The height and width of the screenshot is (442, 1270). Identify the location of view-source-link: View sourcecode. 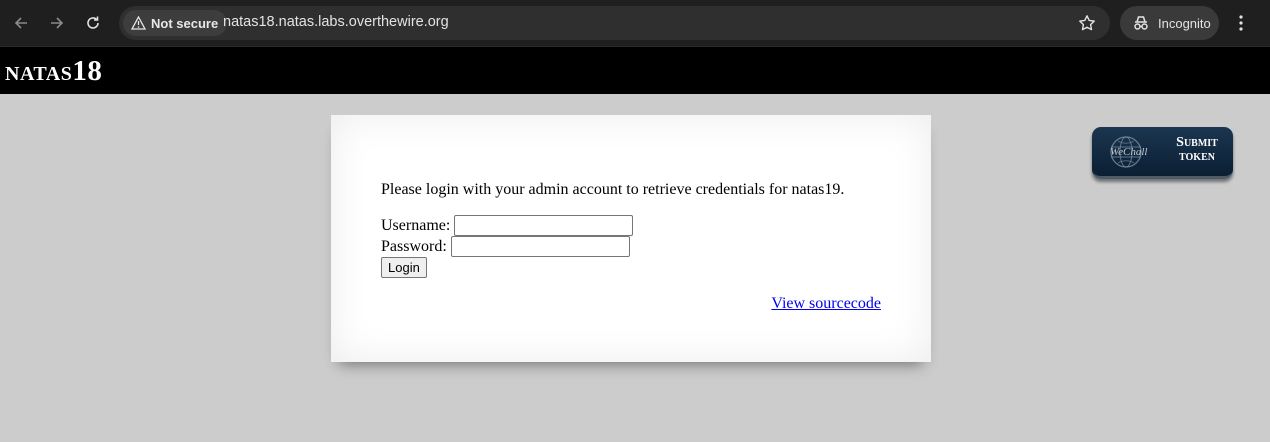
(826, 304).